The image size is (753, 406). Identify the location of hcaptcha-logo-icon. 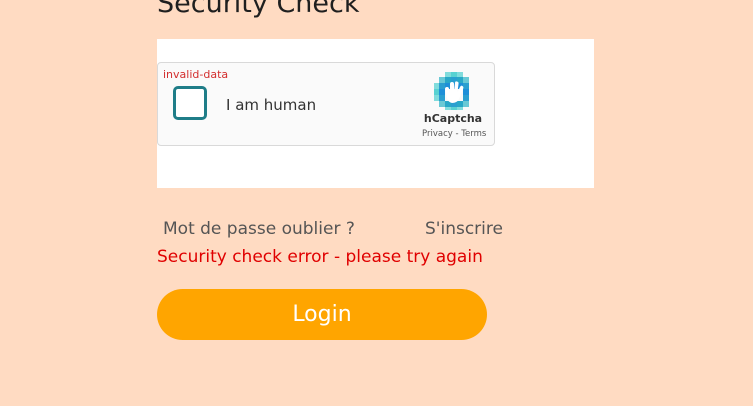
(451, 91).